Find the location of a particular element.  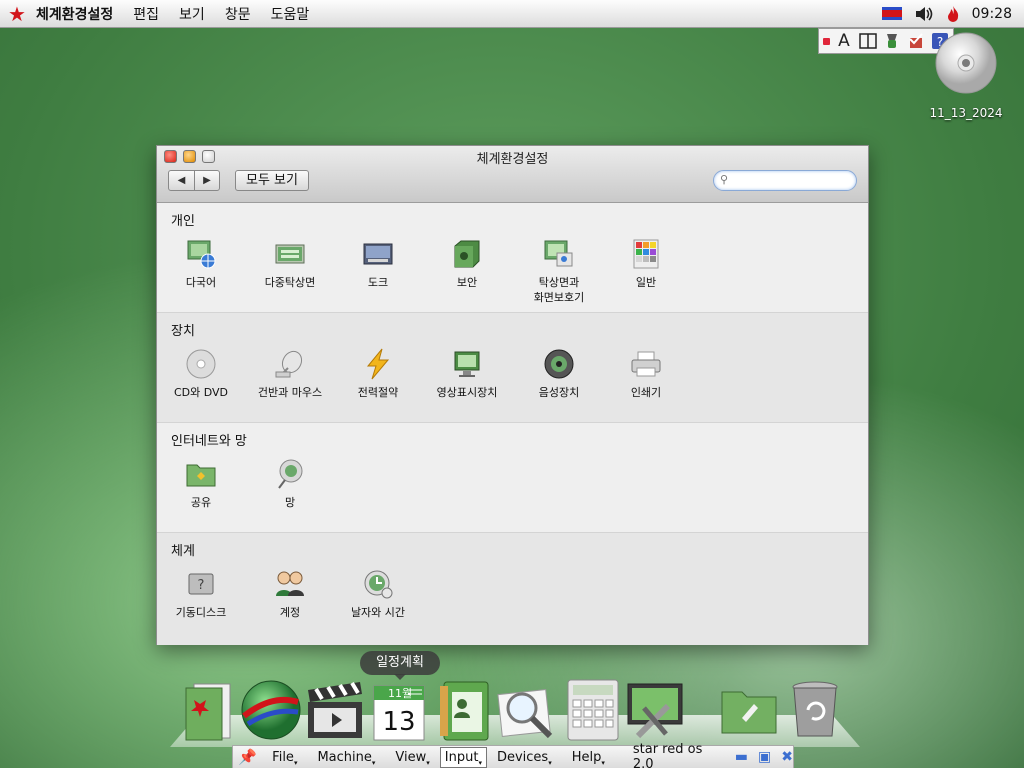

pane-printer: 인쇄기 is located at coordinates (646, 374).